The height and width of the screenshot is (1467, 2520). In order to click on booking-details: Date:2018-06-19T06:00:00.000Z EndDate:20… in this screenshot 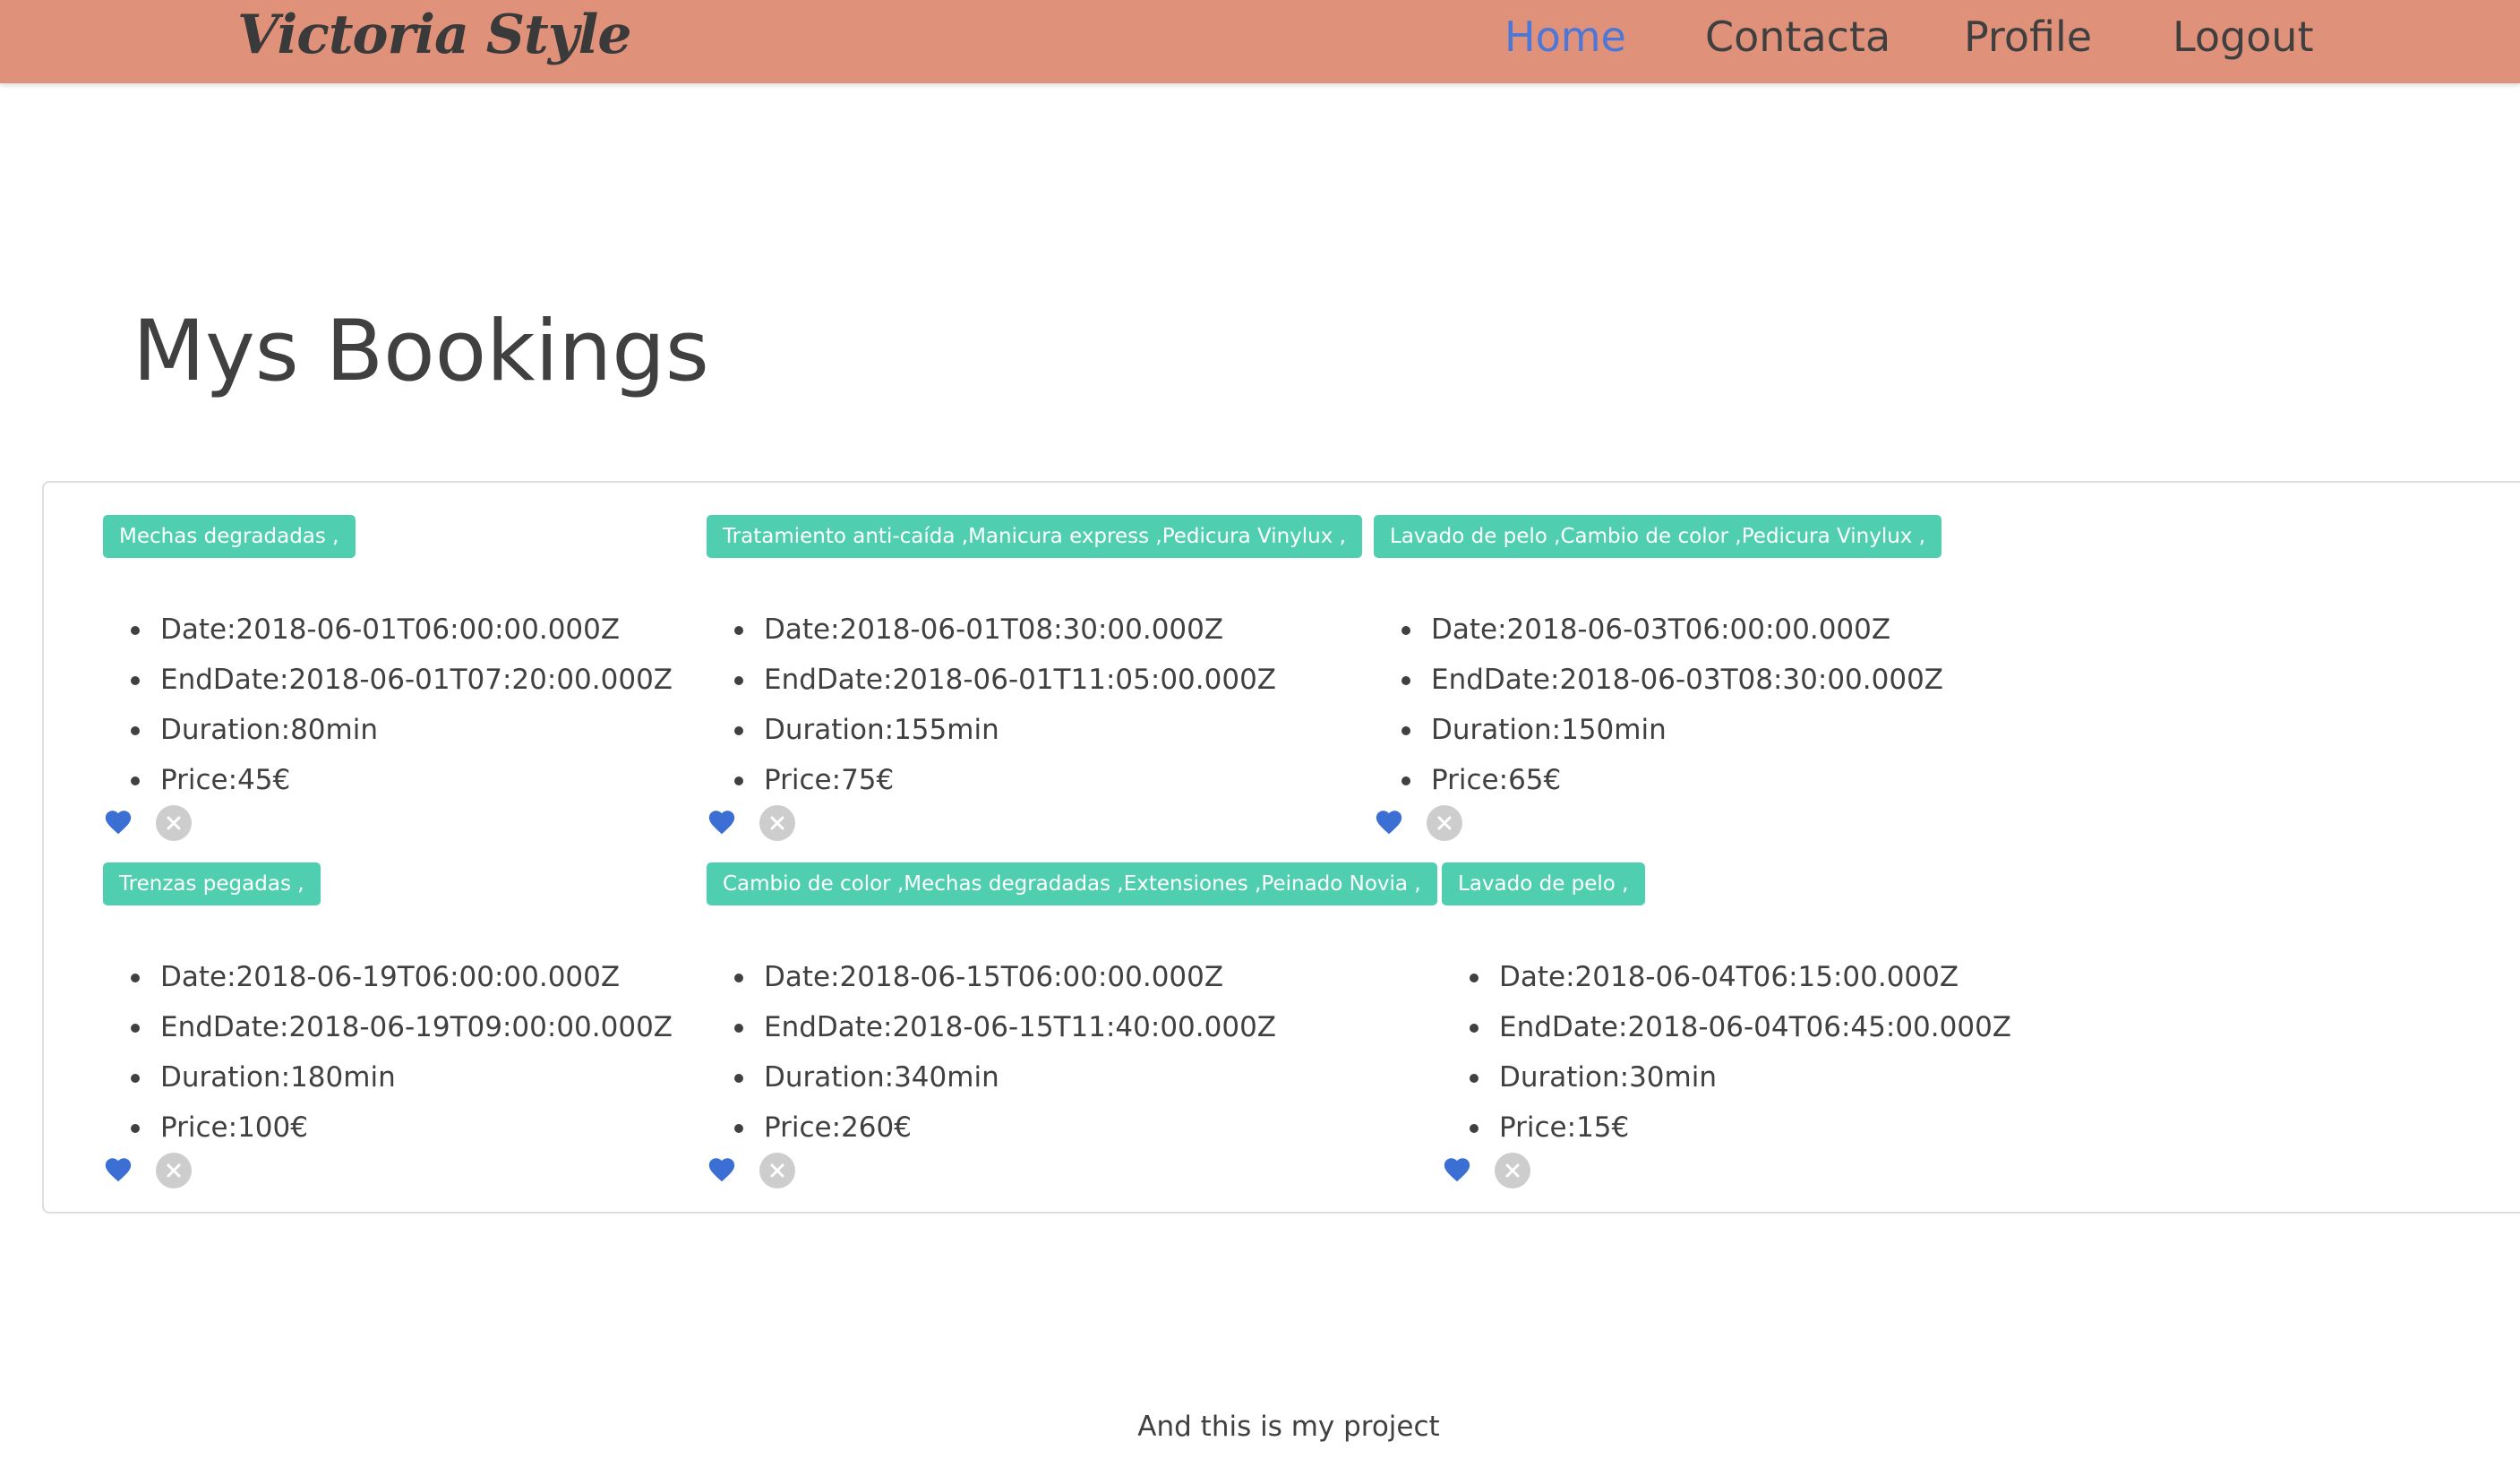, I will do `click(402, 1053)`.